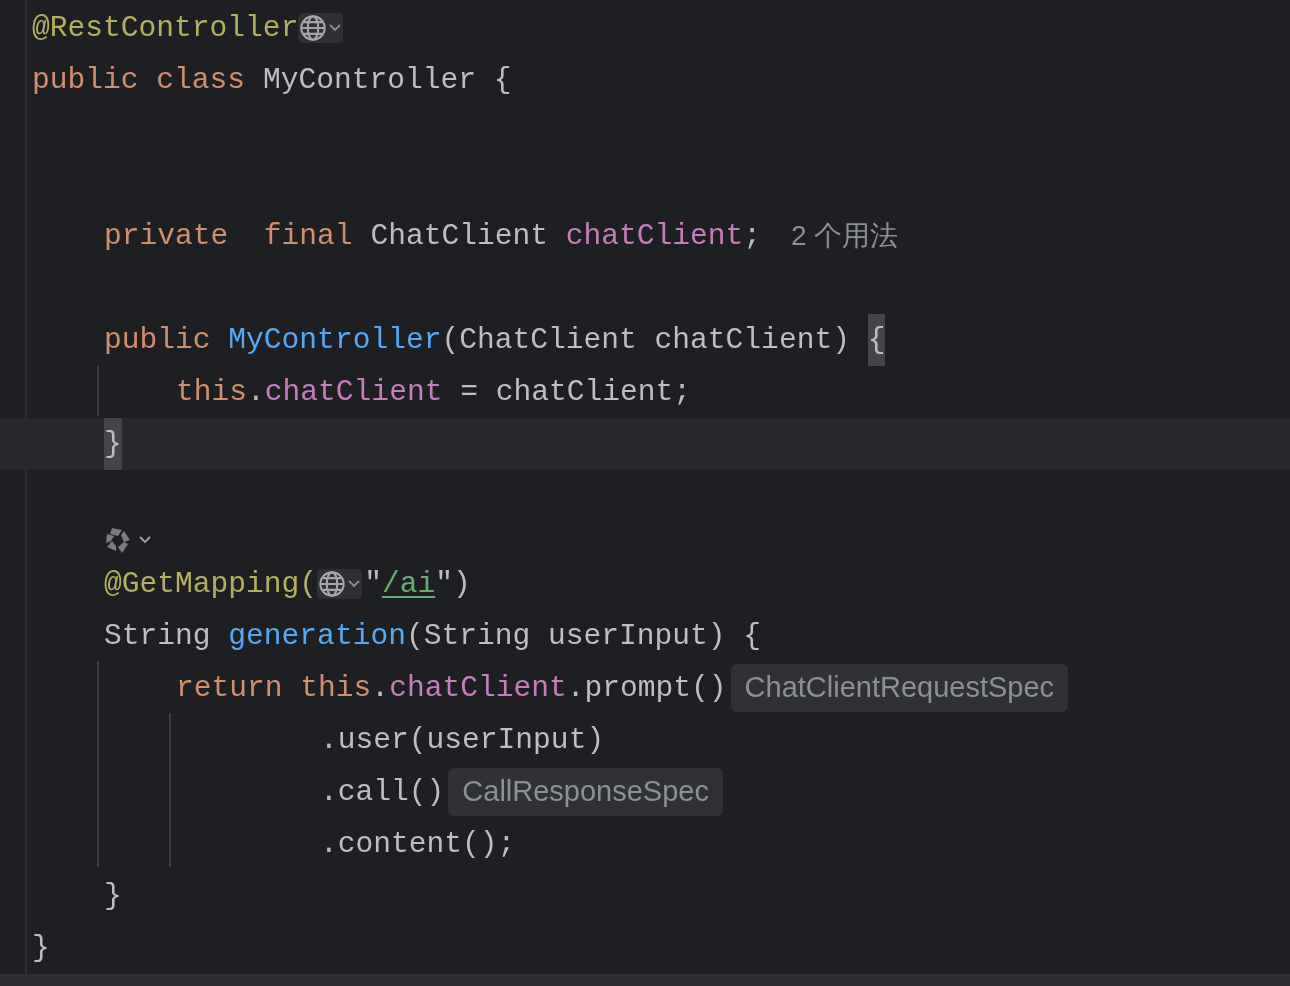 The width and height of the screenshot is (1290, 986). What do you see at coordinates (453, 584) in the screenshot?
I see `code-text: ")` at bounding box center [453, 584].